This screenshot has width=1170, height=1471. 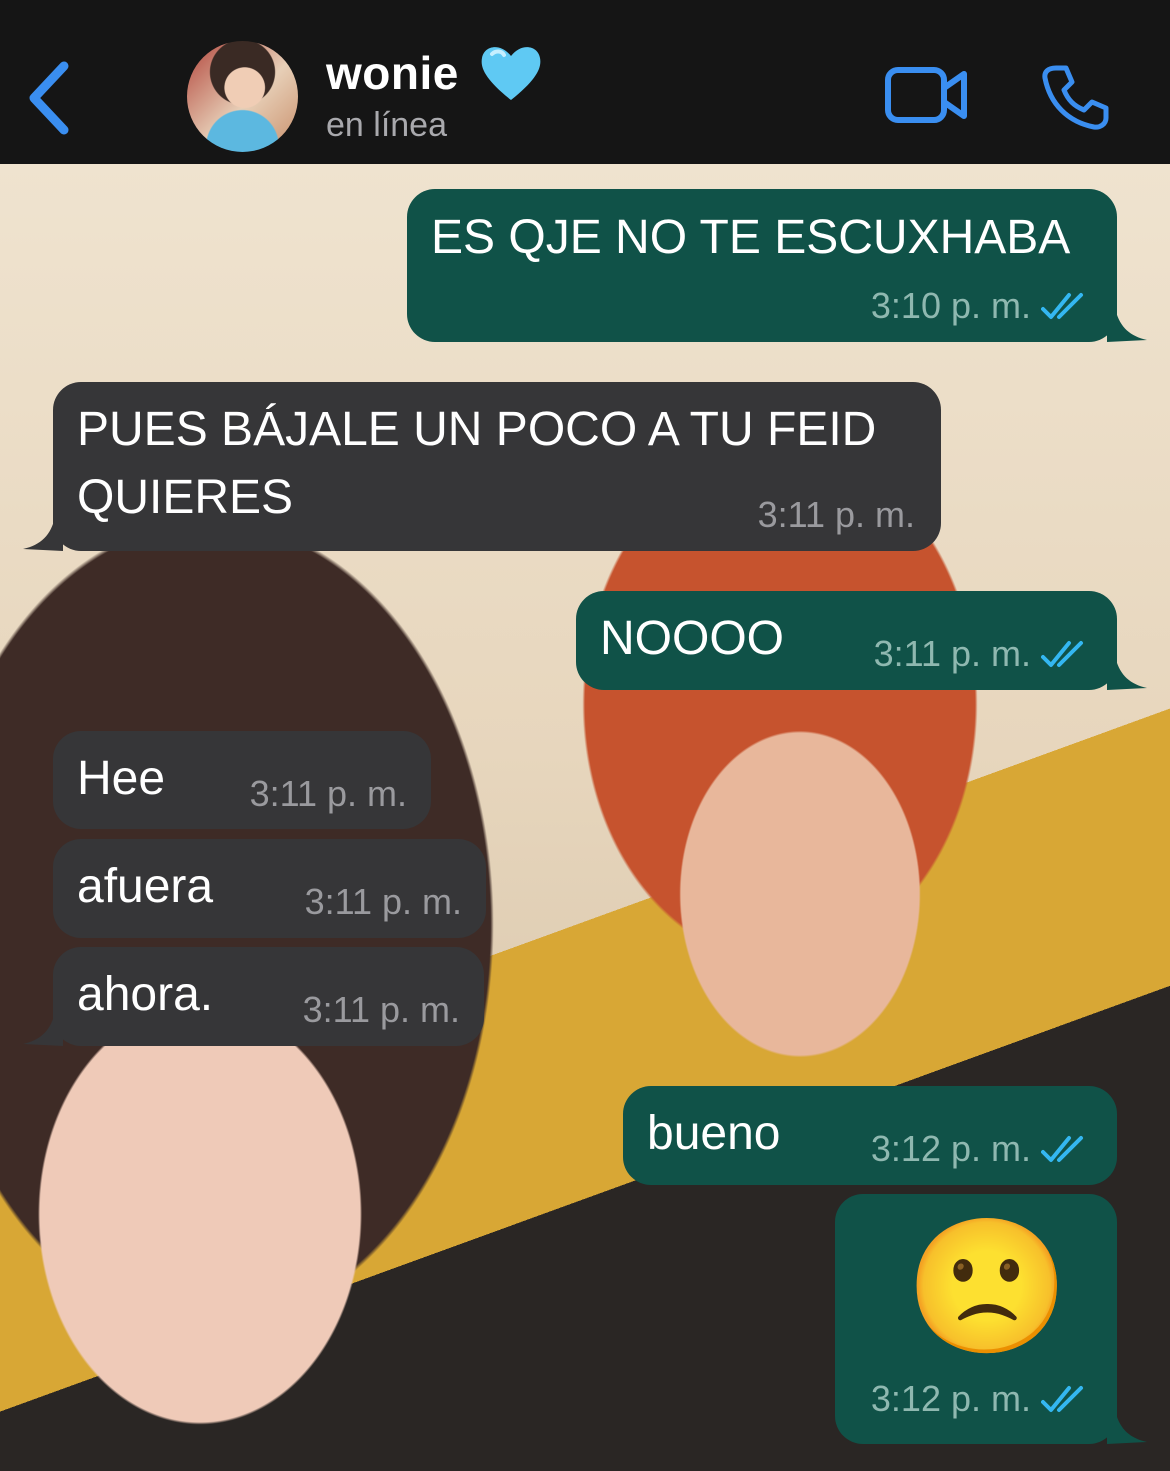 I want to click on outgoing-message: NOOOO 3:11 p. m., so click(x=861, y=640).